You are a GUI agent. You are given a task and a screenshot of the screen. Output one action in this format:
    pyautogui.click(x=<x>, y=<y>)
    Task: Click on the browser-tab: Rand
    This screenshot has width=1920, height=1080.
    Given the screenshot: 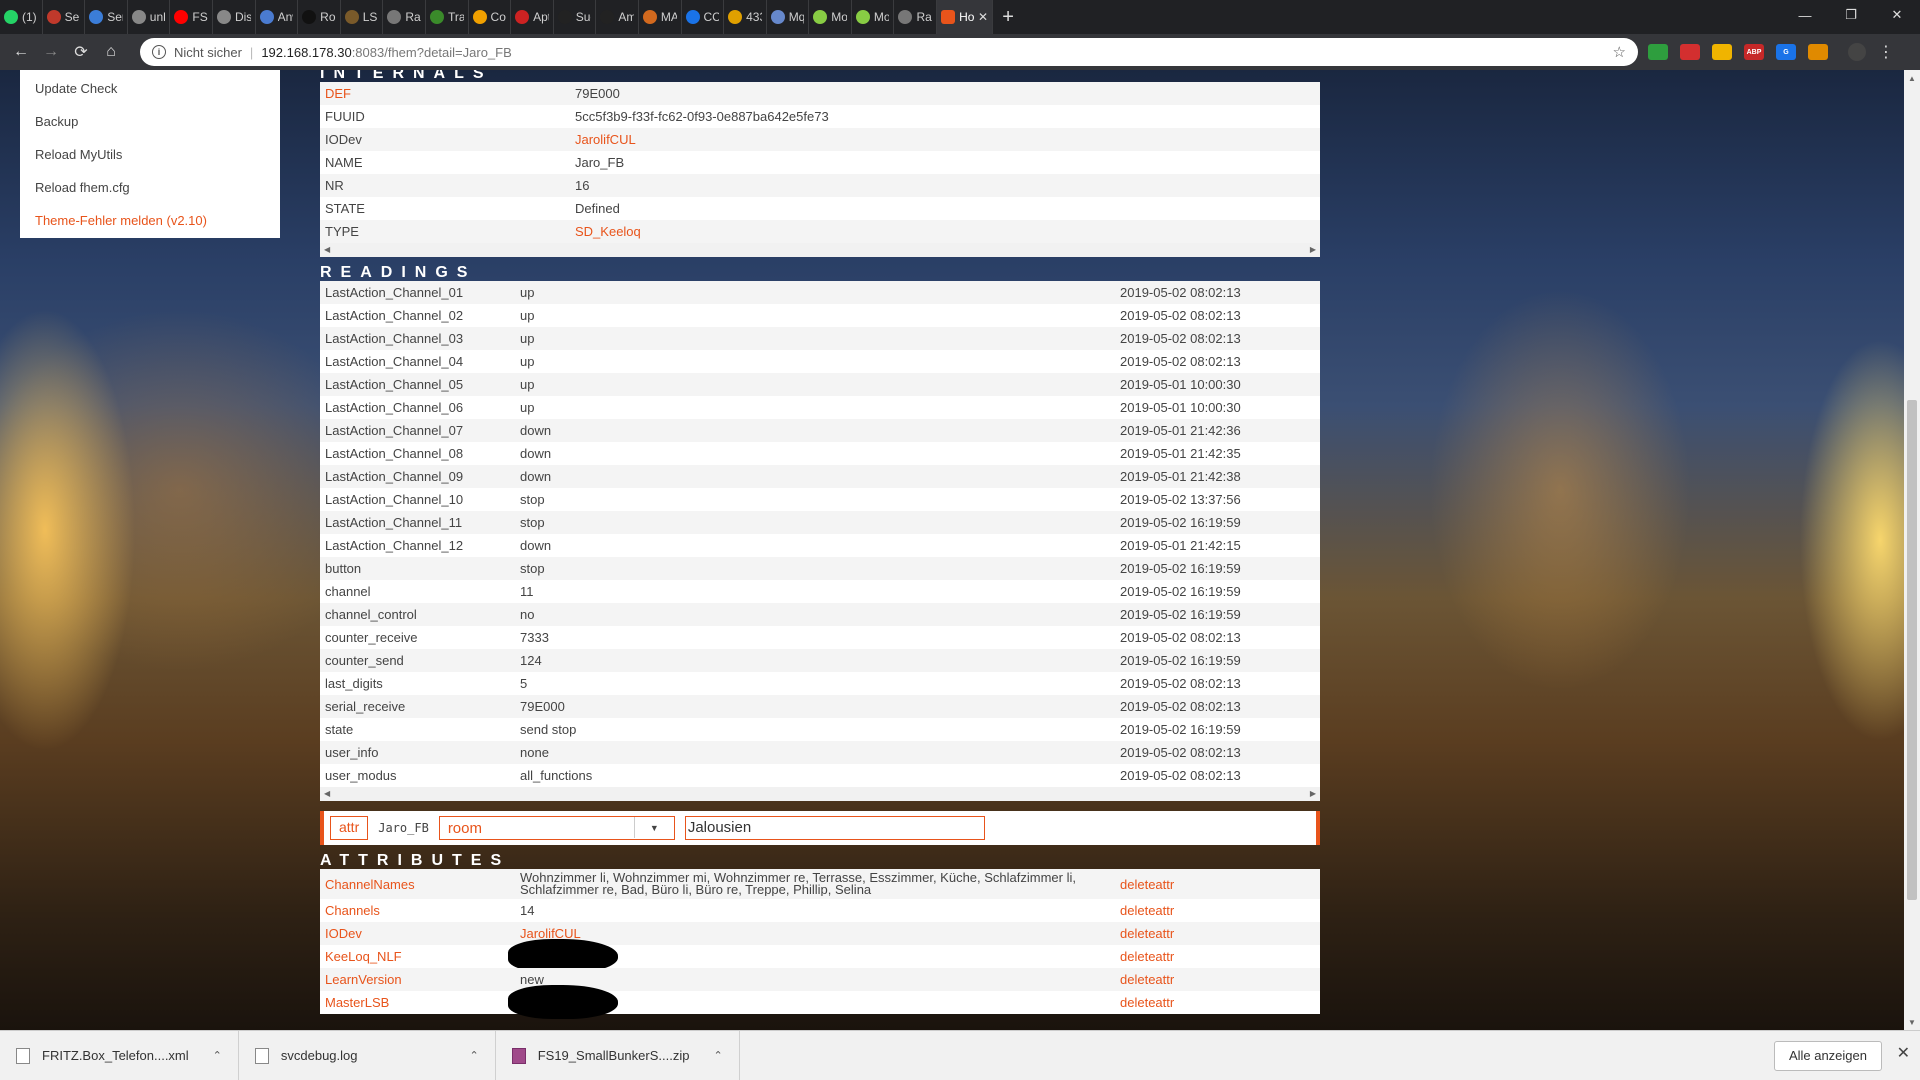 What is the action you would take?
    pyautogui.click(x=404, y=17)
    